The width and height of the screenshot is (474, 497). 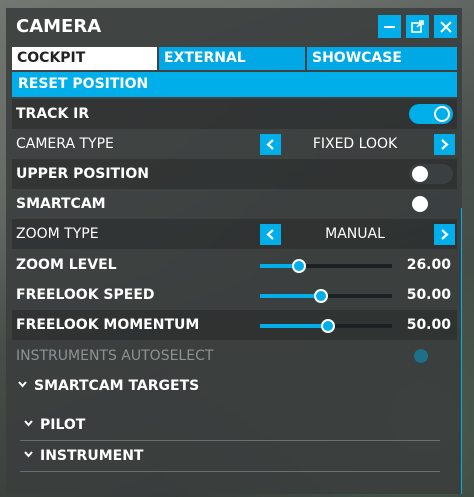 I want to click on popout-button, so click(x=417, y=26).